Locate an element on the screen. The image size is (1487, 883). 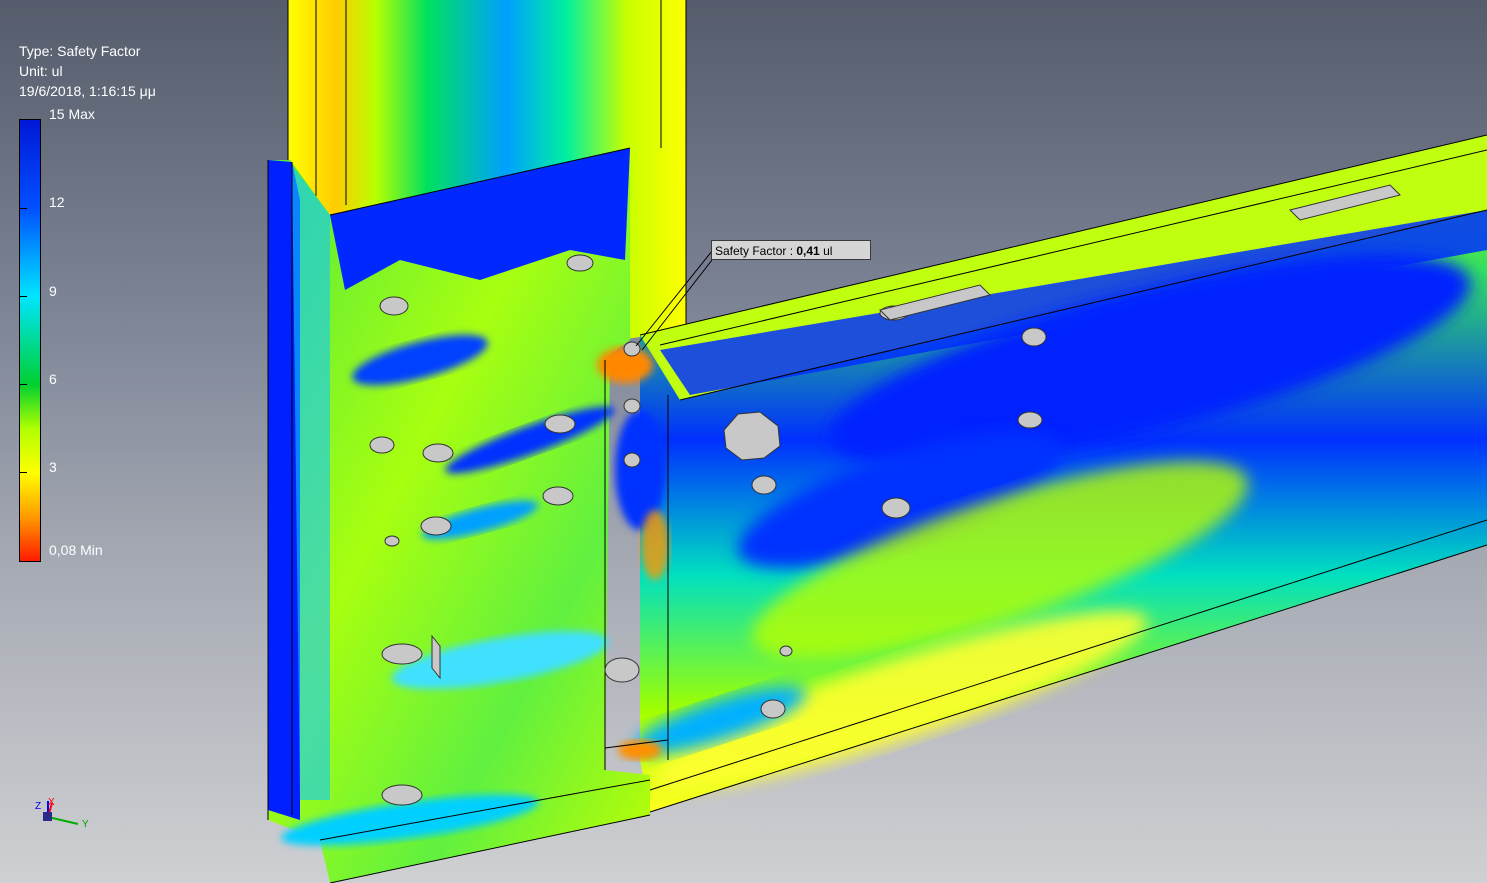
probe-label: Safety Factor : 0,41 ul is located at coordinates (791, 250).